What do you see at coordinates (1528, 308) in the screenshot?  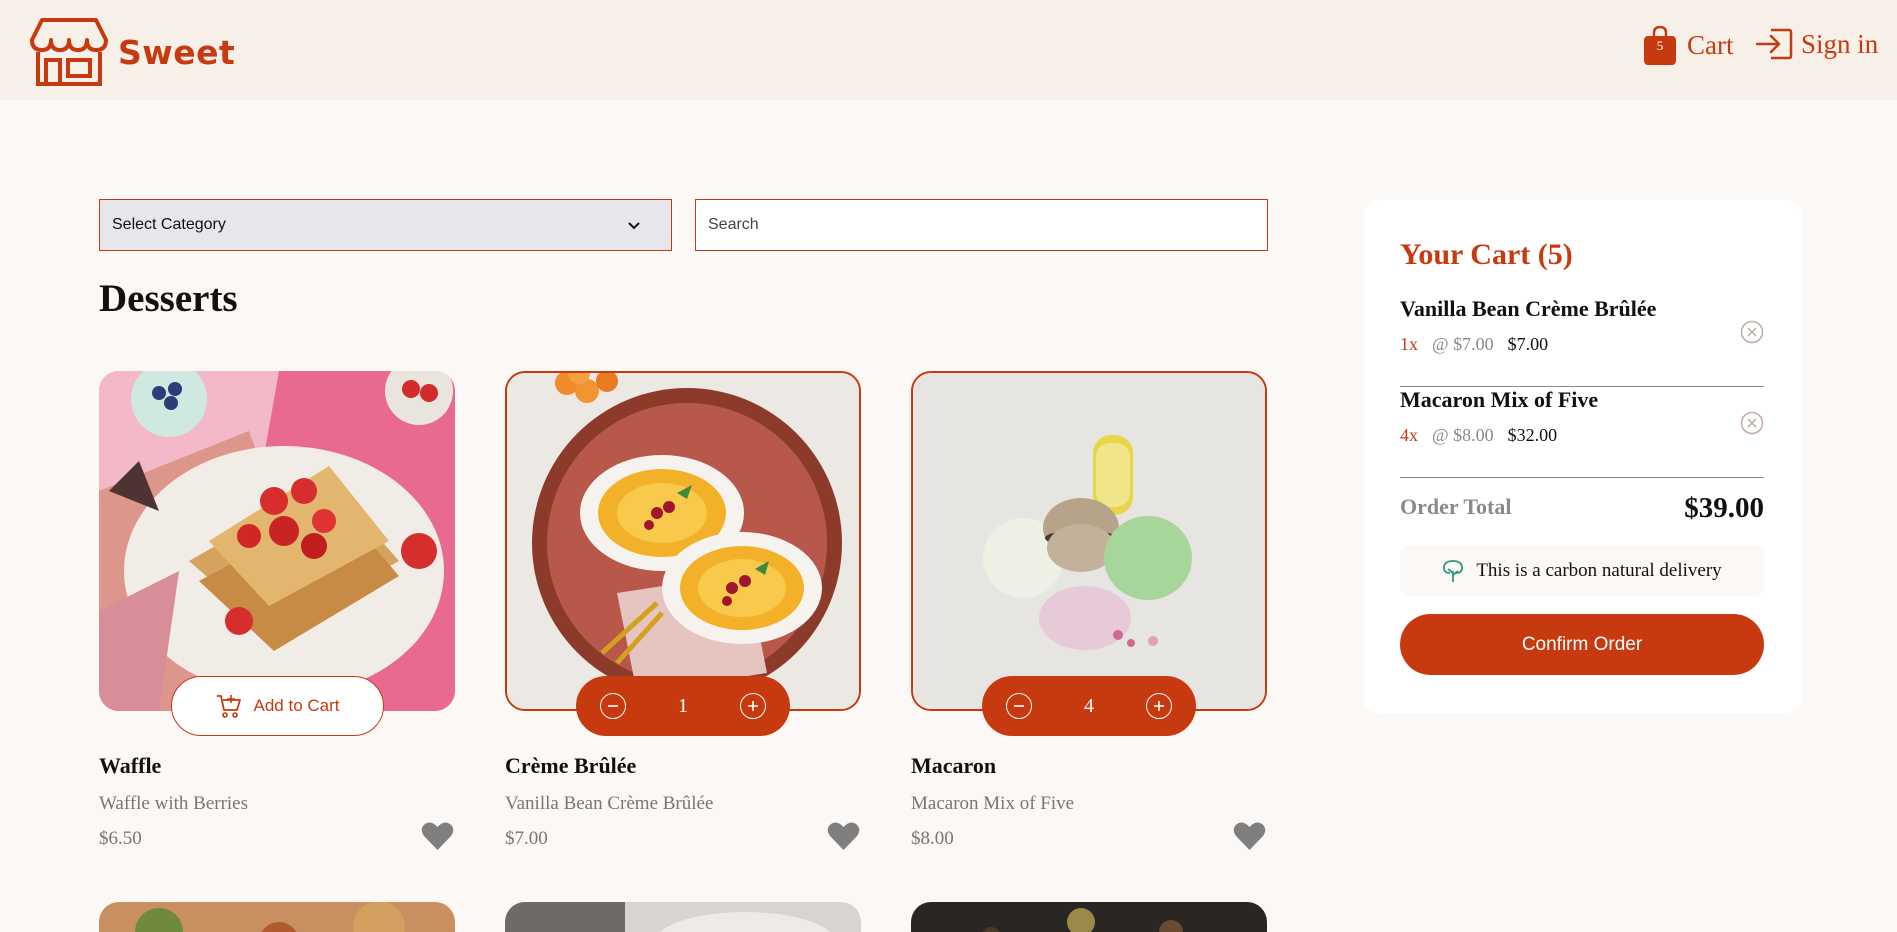 I see `cart-item-name: Vanilla Bean Crème Brûlée` at bounding box center [1528, 308].